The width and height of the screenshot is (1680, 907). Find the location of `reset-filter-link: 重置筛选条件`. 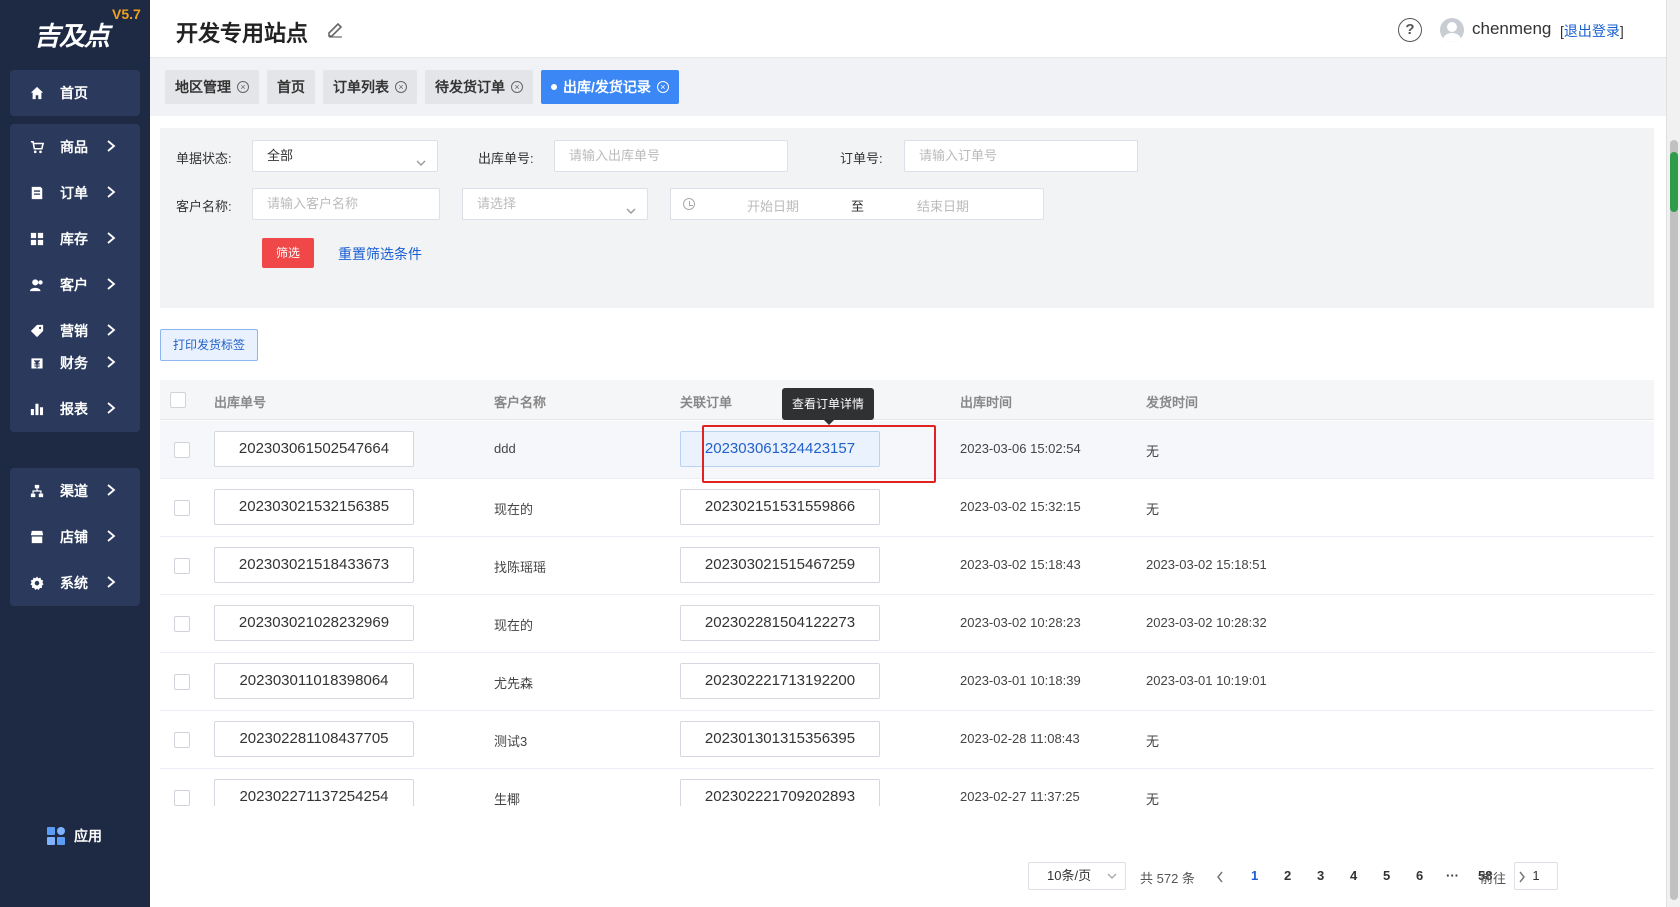

reset-filter-link: 重置筛选条件 is located at coordinates (380, 254).